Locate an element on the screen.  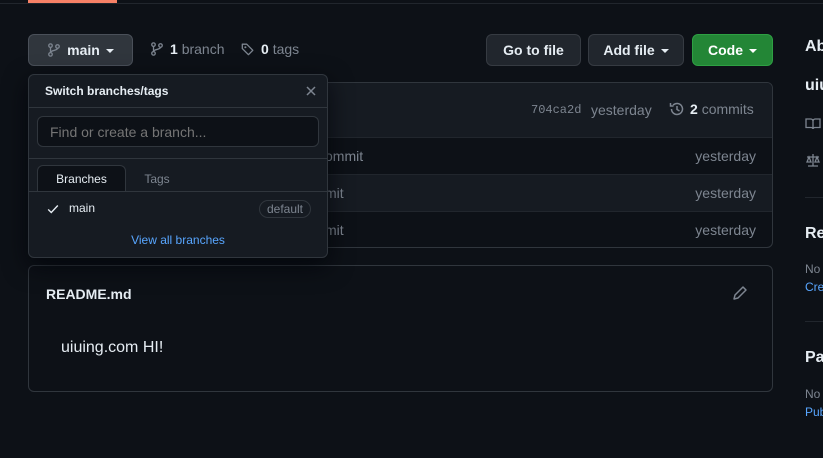
commits-count: 2 is located at coordinates (694, 109).